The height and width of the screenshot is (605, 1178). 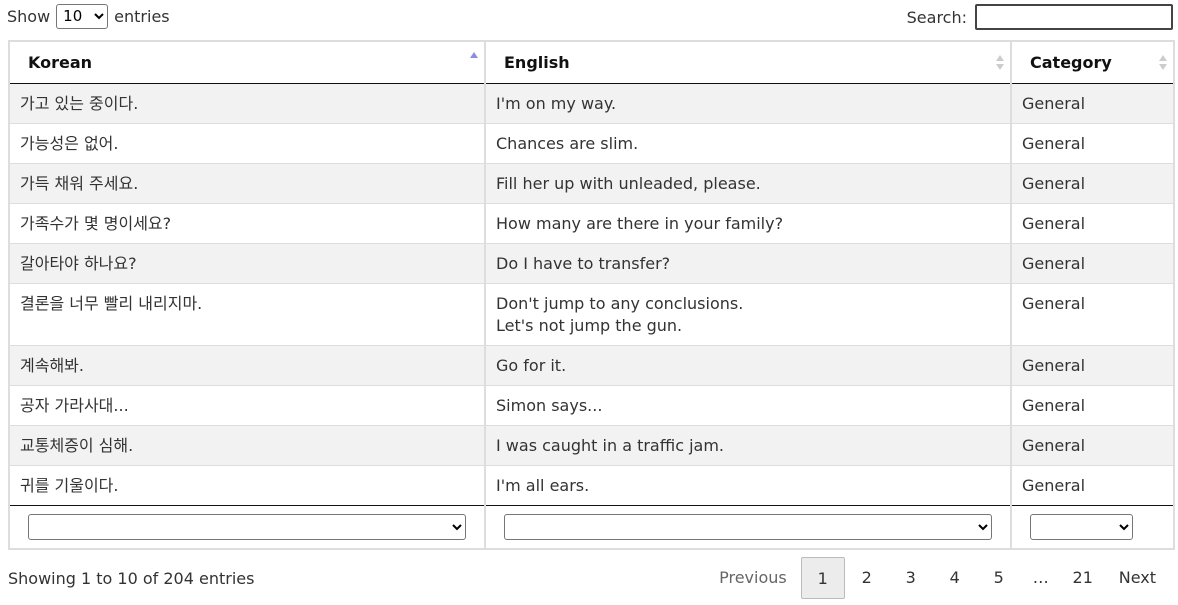 I want to click on column-header-korean: Korean, so click(x=247, y=62).